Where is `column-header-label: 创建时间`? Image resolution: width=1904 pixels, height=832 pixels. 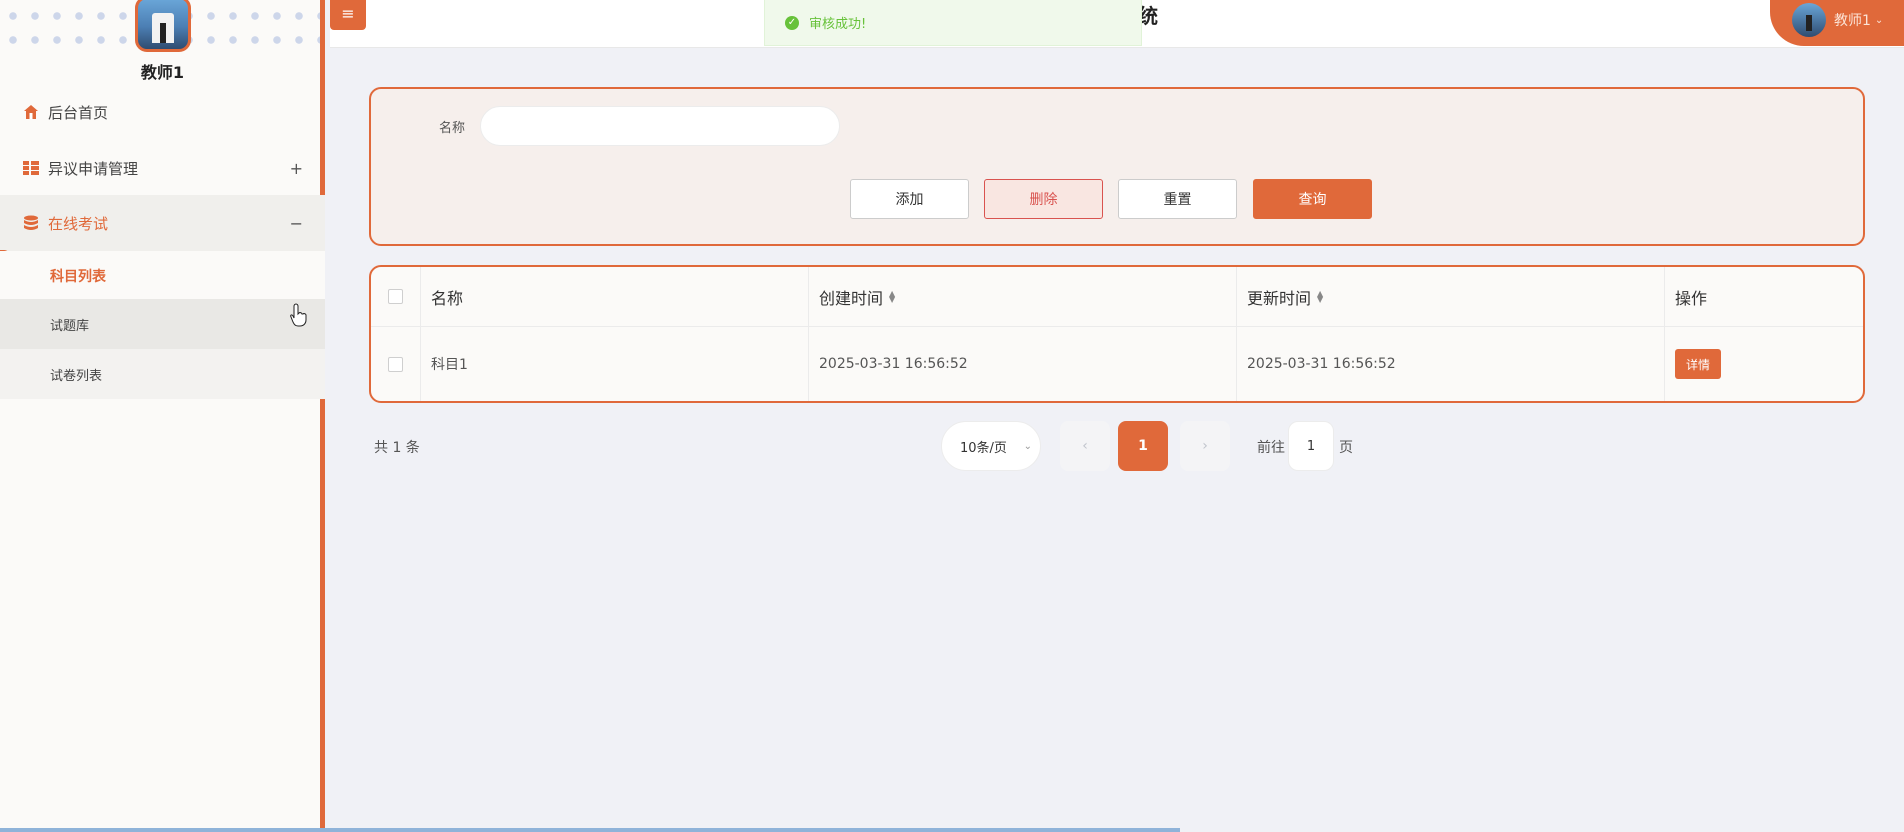 column-header-label: 创建时间 is located at coordinates (851, 298).